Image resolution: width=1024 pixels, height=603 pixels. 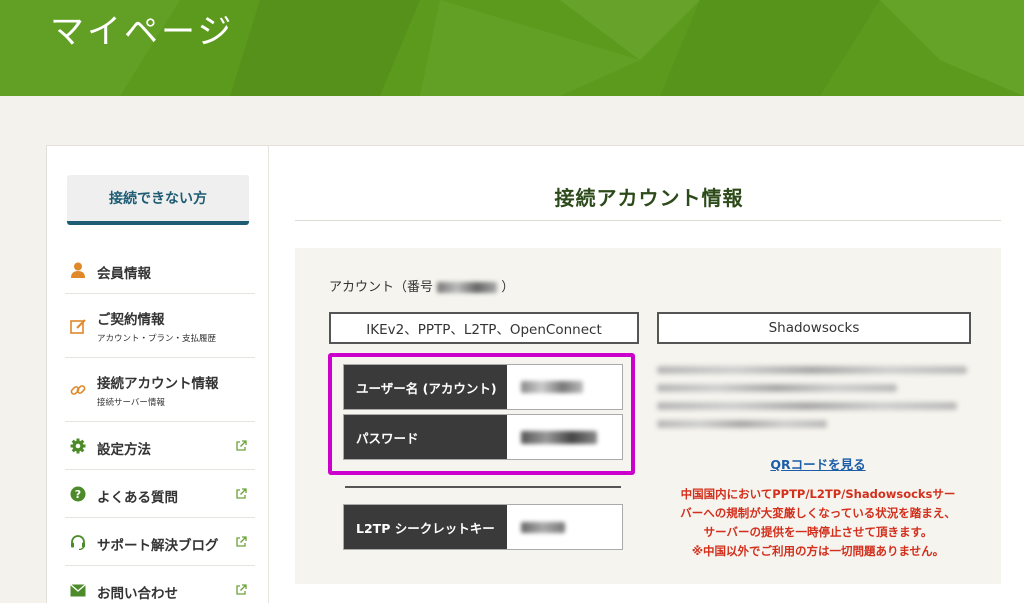 I want to click on username-redacted, so click(x=552, y=387).